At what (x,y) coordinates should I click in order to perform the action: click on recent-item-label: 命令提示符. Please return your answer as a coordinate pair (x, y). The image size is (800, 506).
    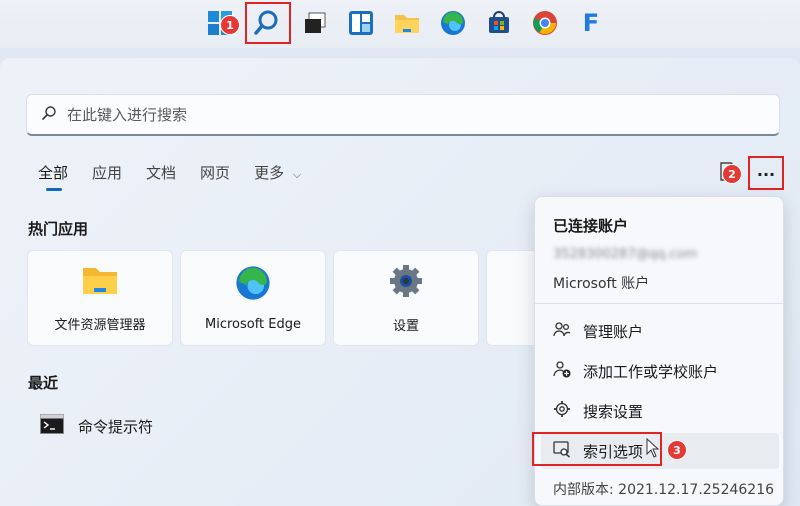
    Looking at the image, I should click on (116, 426).